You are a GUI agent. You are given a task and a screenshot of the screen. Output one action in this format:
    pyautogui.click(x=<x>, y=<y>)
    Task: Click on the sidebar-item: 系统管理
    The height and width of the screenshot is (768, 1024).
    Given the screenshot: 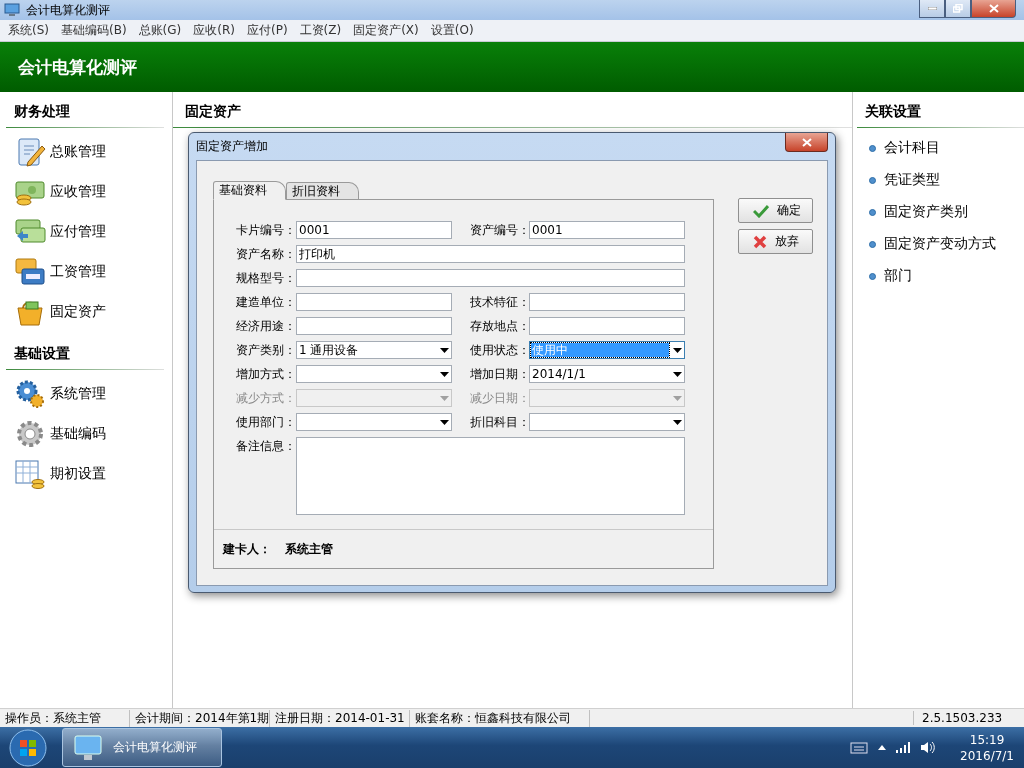 What is the action you would take?
    pyautogui.click(x=78, y=394)
    